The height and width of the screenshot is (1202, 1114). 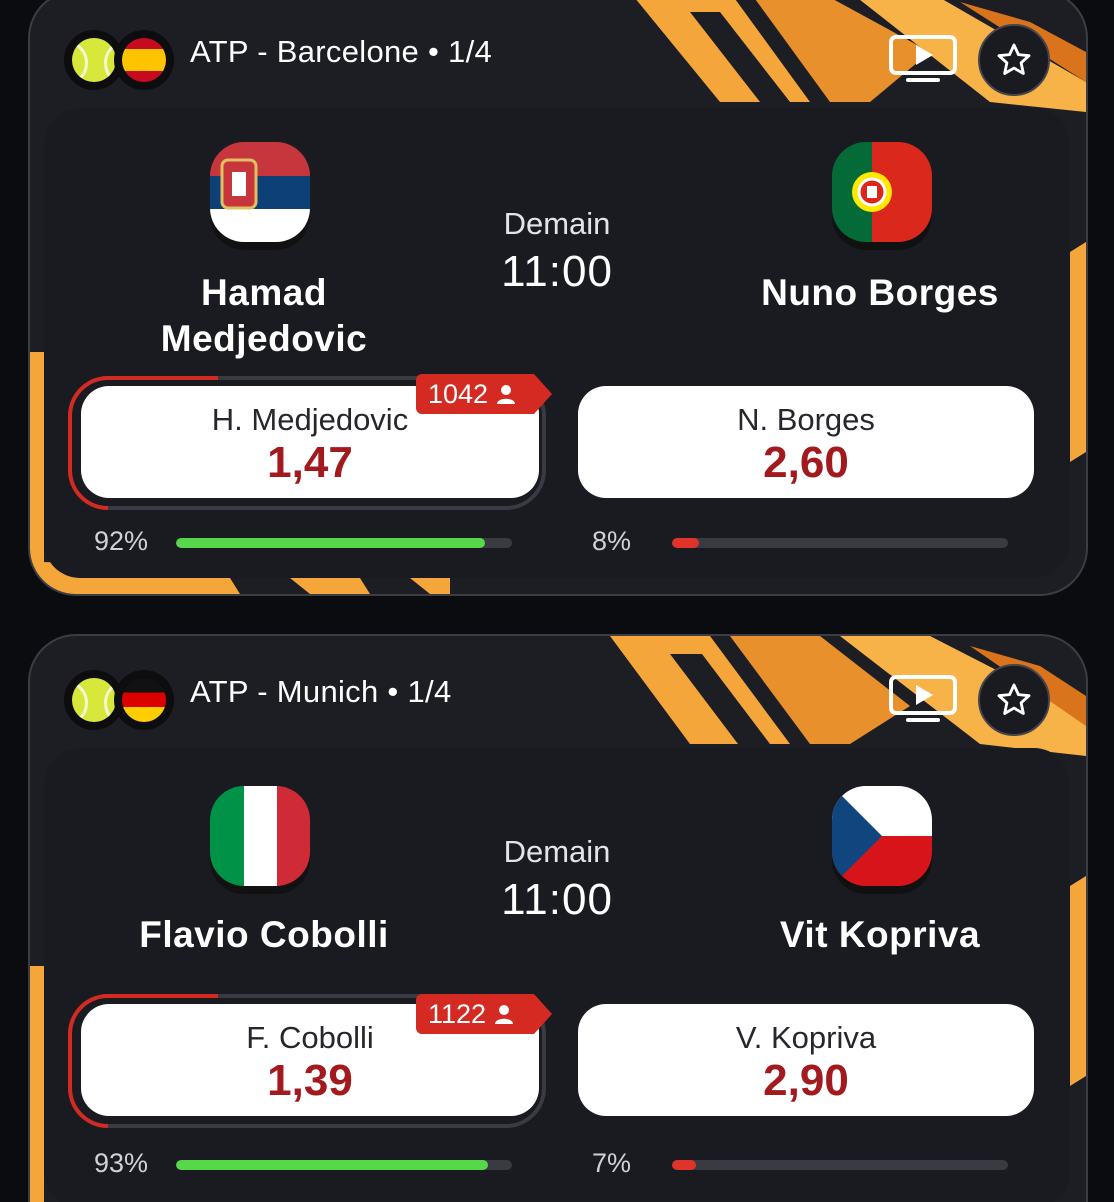 What do you see at coordinates (612, 541) in the screenshot?
I see `player2-percent: 8%` at bounding box center [612, 541].